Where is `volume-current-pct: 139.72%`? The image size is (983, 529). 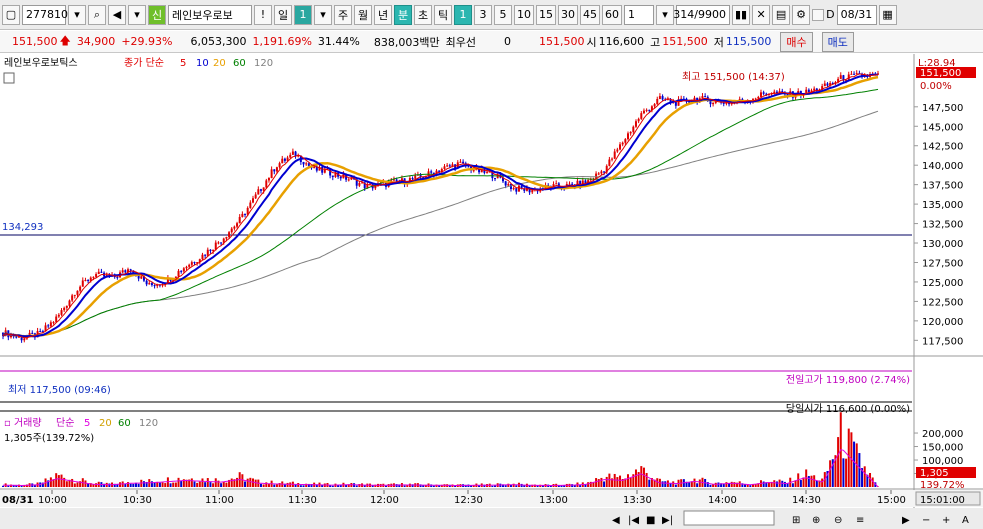
volume-current-pct: 139.72% is located at coordinates (942, 485).